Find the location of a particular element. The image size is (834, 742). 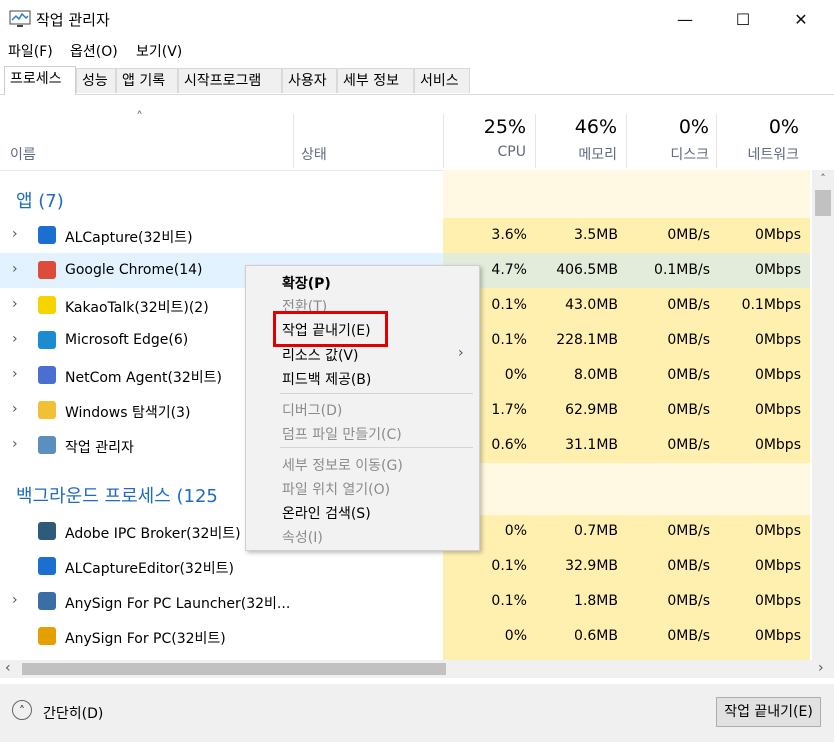

tab-performance: 성능 is located at coordinates (96, 80).